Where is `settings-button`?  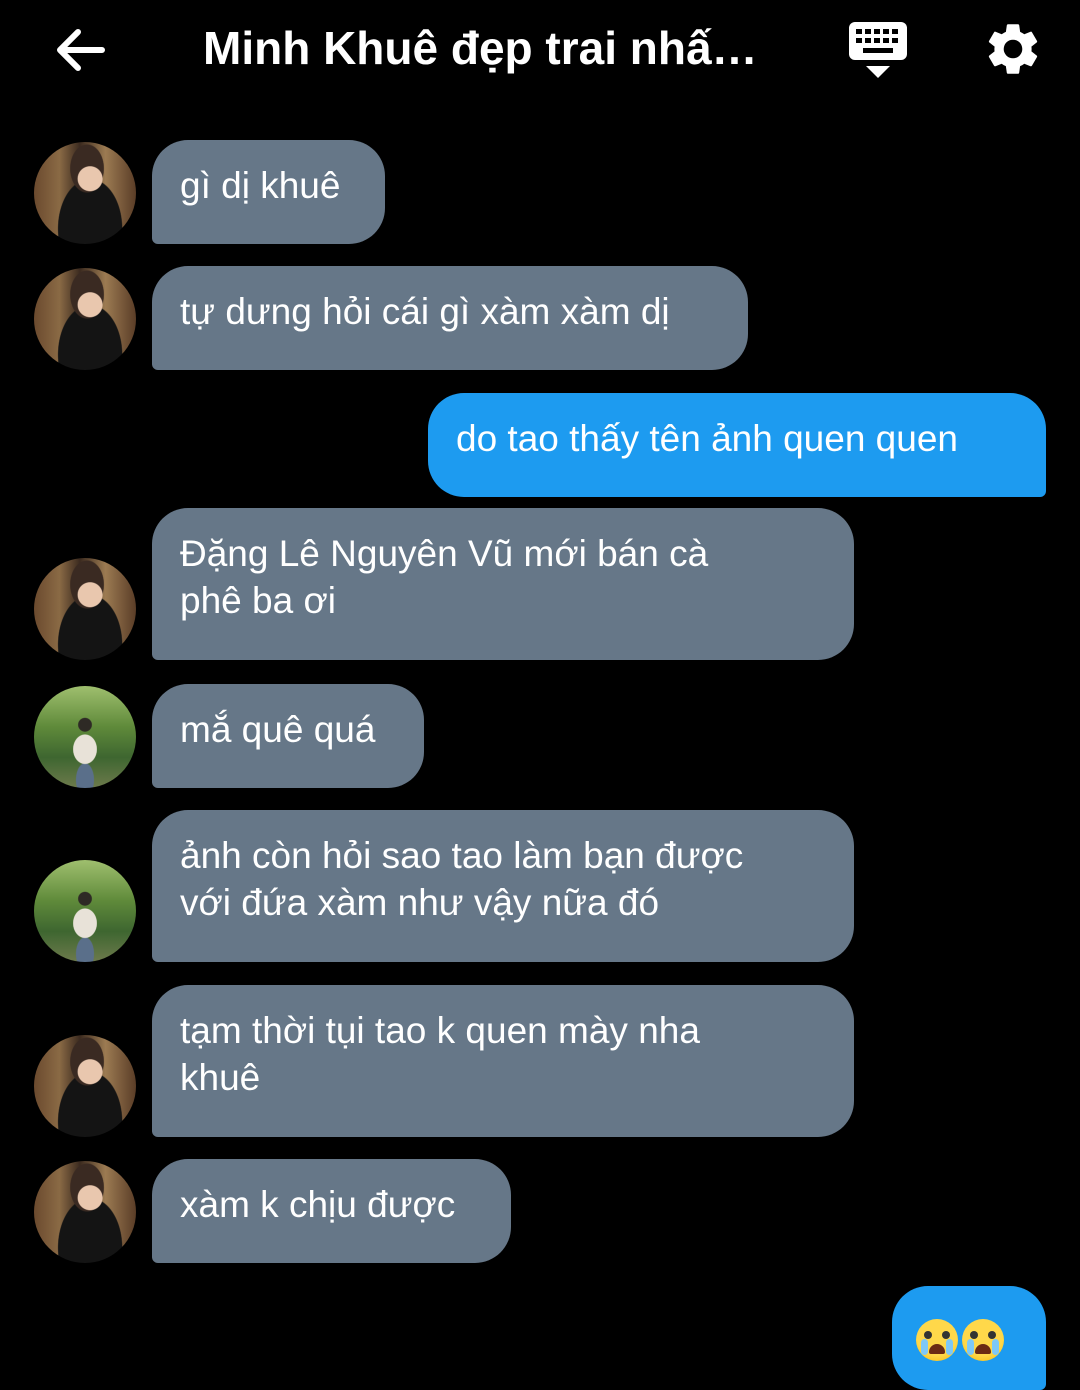
settings-button is located at coordinates (1013, 49).